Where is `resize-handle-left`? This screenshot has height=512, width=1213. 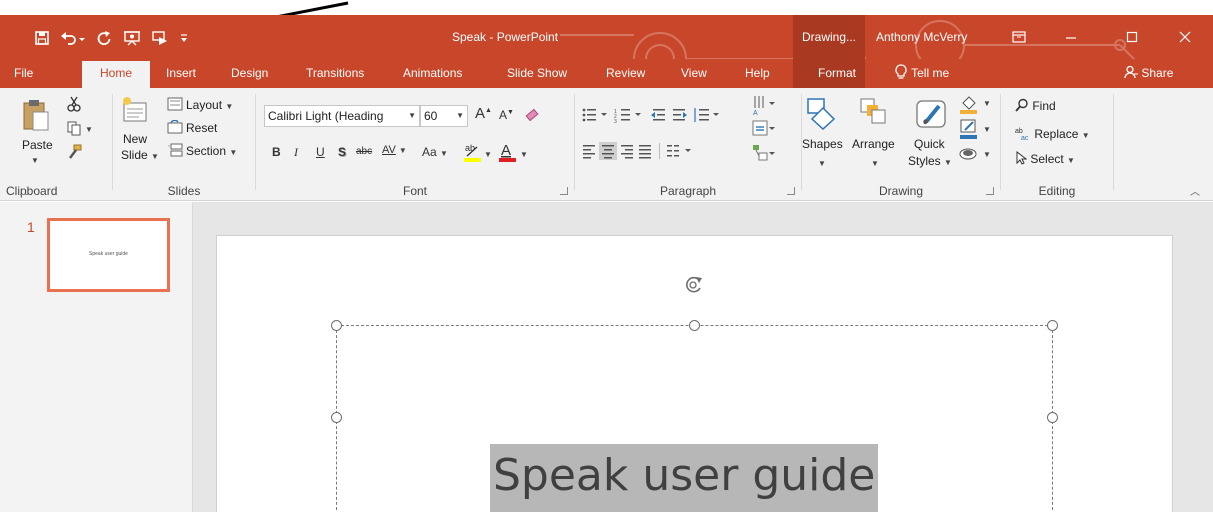 resize-handle-left is located at coordinates (336, 417).